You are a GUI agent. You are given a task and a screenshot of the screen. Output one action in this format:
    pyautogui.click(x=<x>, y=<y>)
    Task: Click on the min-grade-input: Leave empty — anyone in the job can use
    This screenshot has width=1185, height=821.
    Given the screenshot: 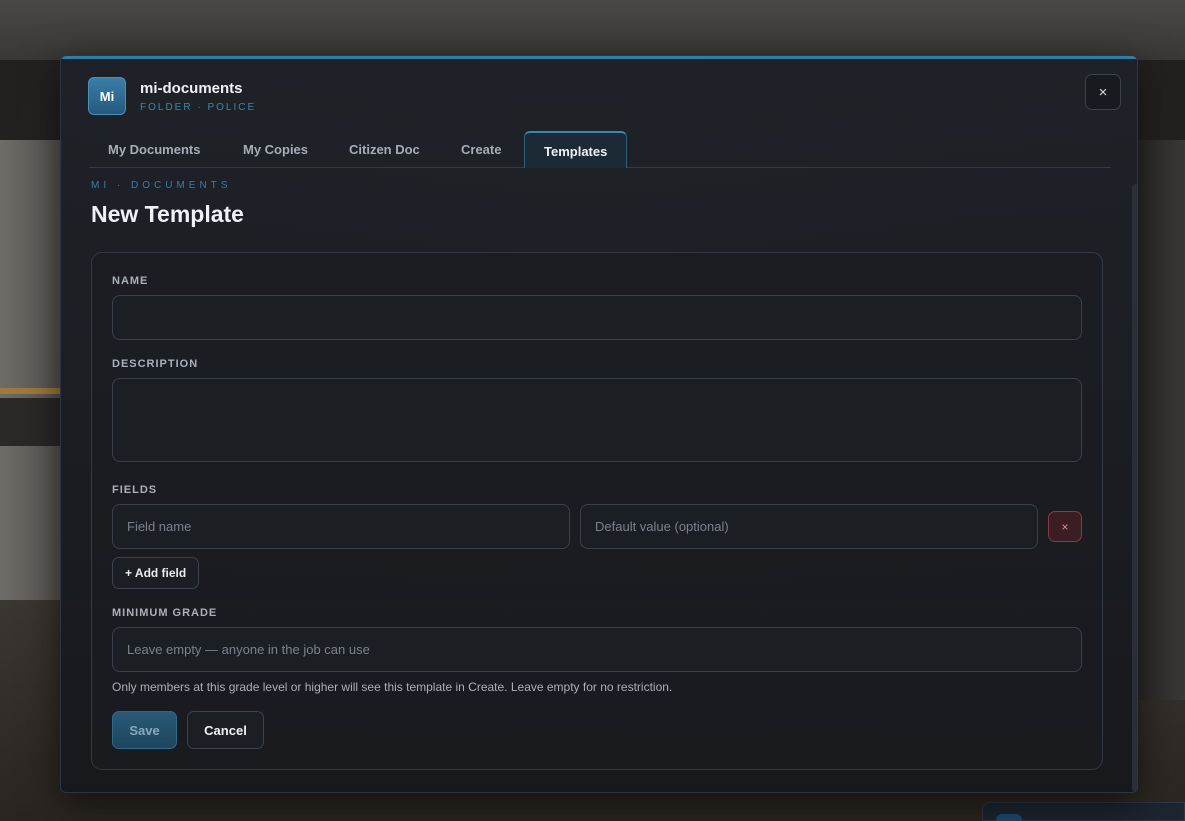 What is the action you would take?
    pyautogui.click(x=597, y=649)
    